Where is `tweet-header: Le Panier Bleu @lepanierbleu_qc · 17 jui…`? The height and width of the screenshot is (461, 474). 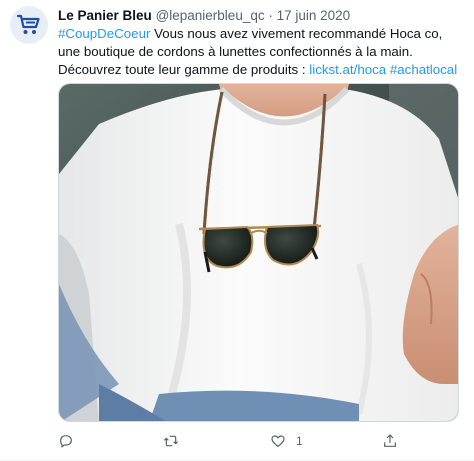 tweet-header: Le Panier Bleu @lepanierbleu_qc · 17 jui… is located at coordinates (204, 16).